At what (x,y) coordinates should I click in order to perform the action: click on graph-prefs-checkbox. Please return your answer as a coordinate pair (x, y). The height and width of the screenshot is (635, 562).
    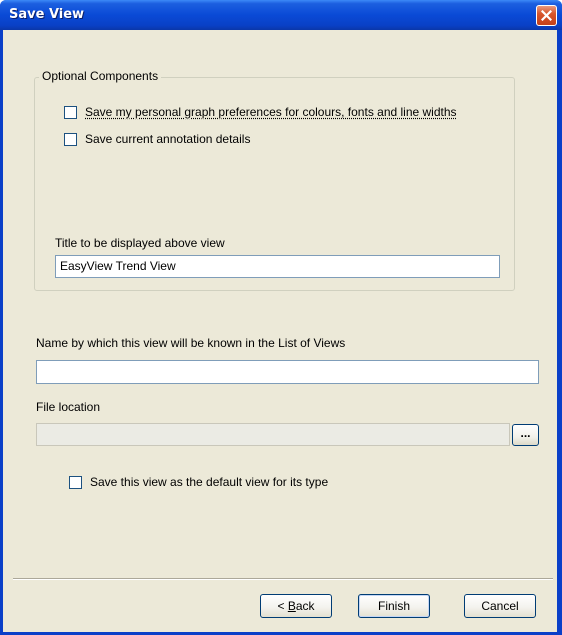
    Looking at the image, I should click on (70, 112).